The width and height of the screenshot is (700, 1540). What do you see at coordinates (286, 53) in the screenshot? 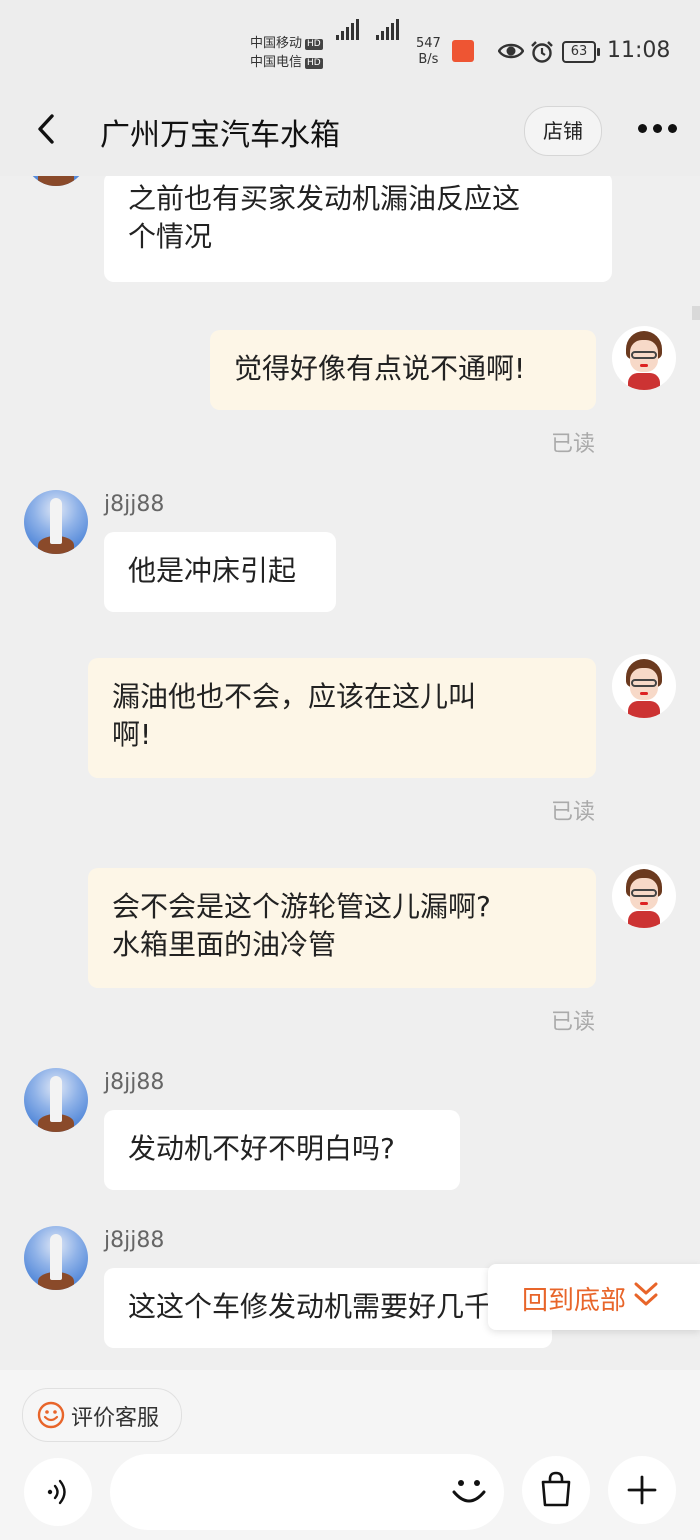
I see `carrier-info: 中国移动 HD 中国电信 HD` at bounding box center [286, 53].